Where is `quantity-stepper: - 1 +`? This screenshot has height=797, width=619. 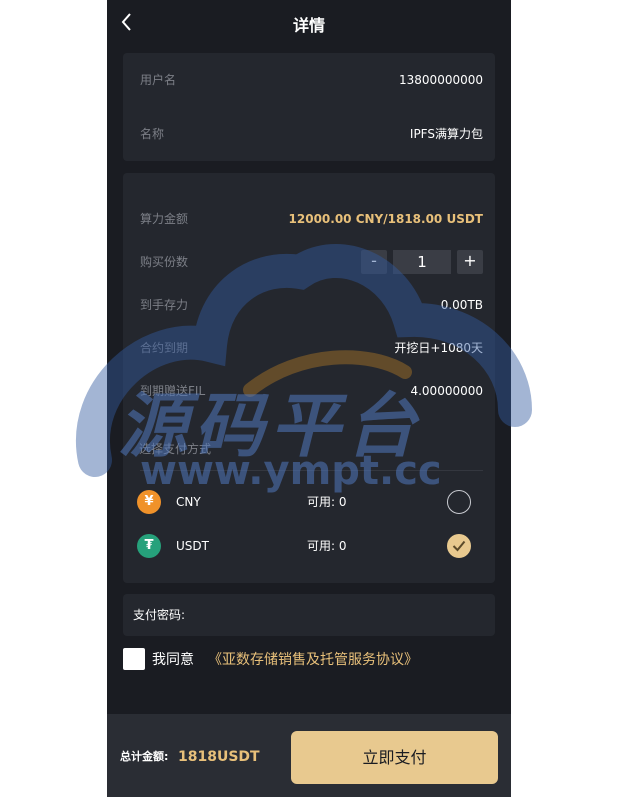 quantity-stepper: - 1 + is located at coordinates (422, 262).